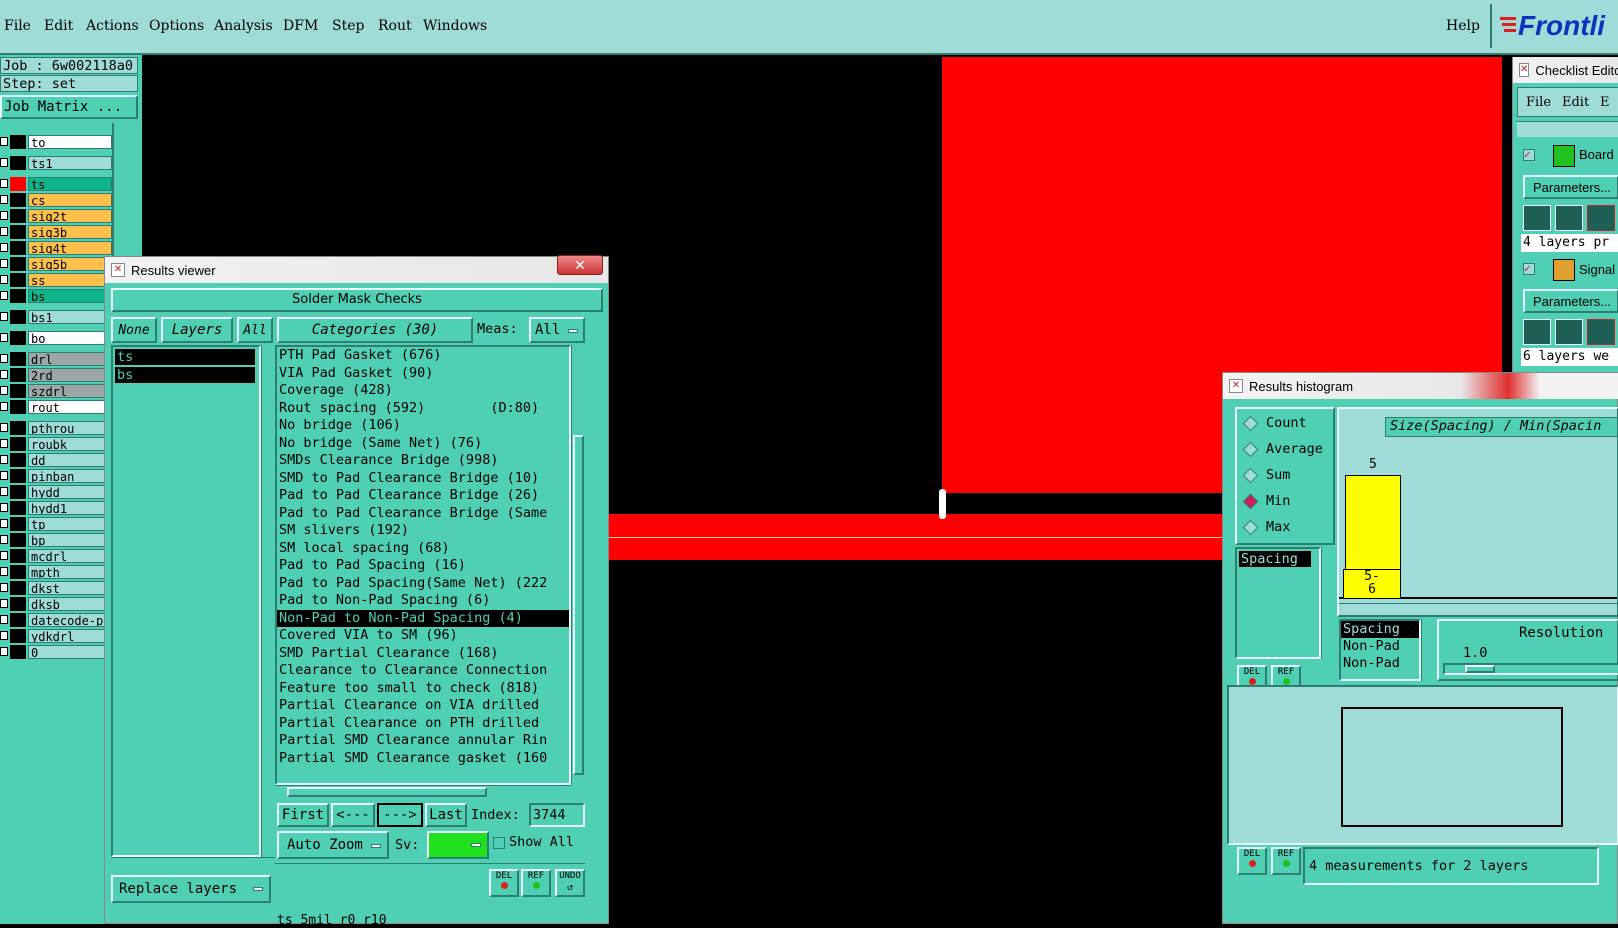 The height and width of the screenshot is (928, 1618). I want to click on layer-row: ts, so click(56, 184).